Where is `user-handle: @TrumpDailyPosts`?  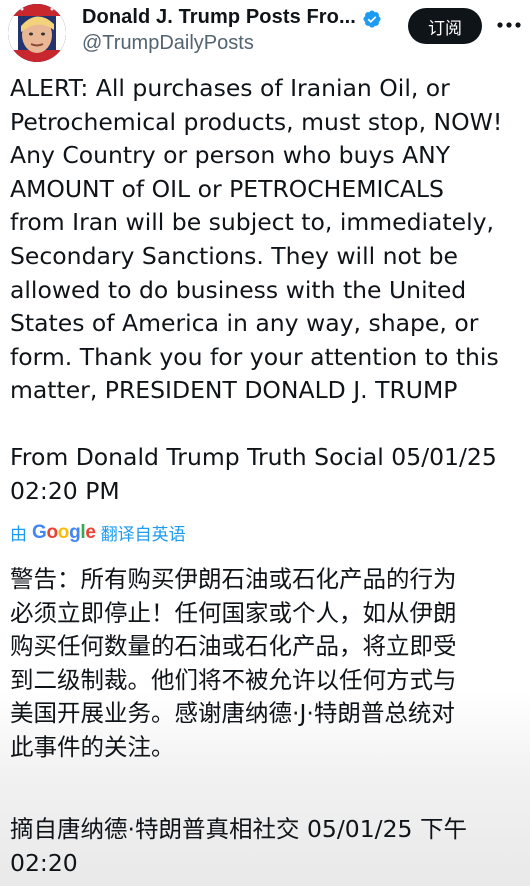 user-handle: @TrumpDailyPosts is located at coordinates (168, 43).